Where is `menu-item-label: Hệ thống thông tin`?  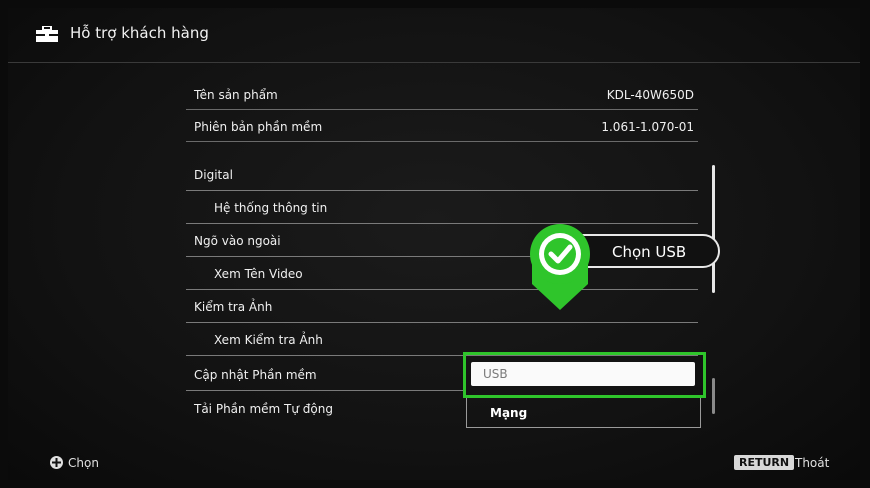
menu-item-label: Hệ thống thông tin is located at coordinates (271, 208).